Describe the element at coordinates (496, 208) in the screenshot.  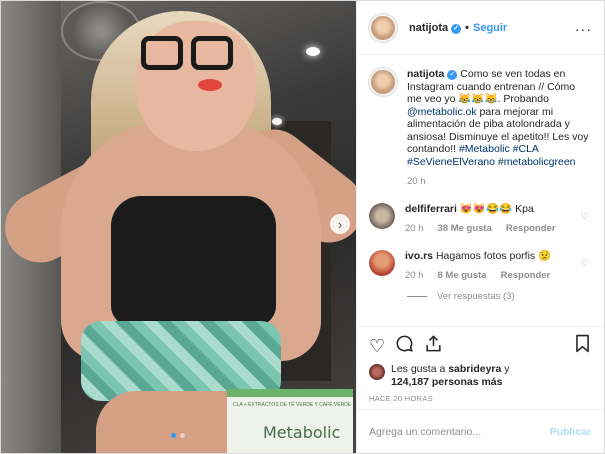
I see `comment-text: 😻😻😂😂 Kpa` at that location.